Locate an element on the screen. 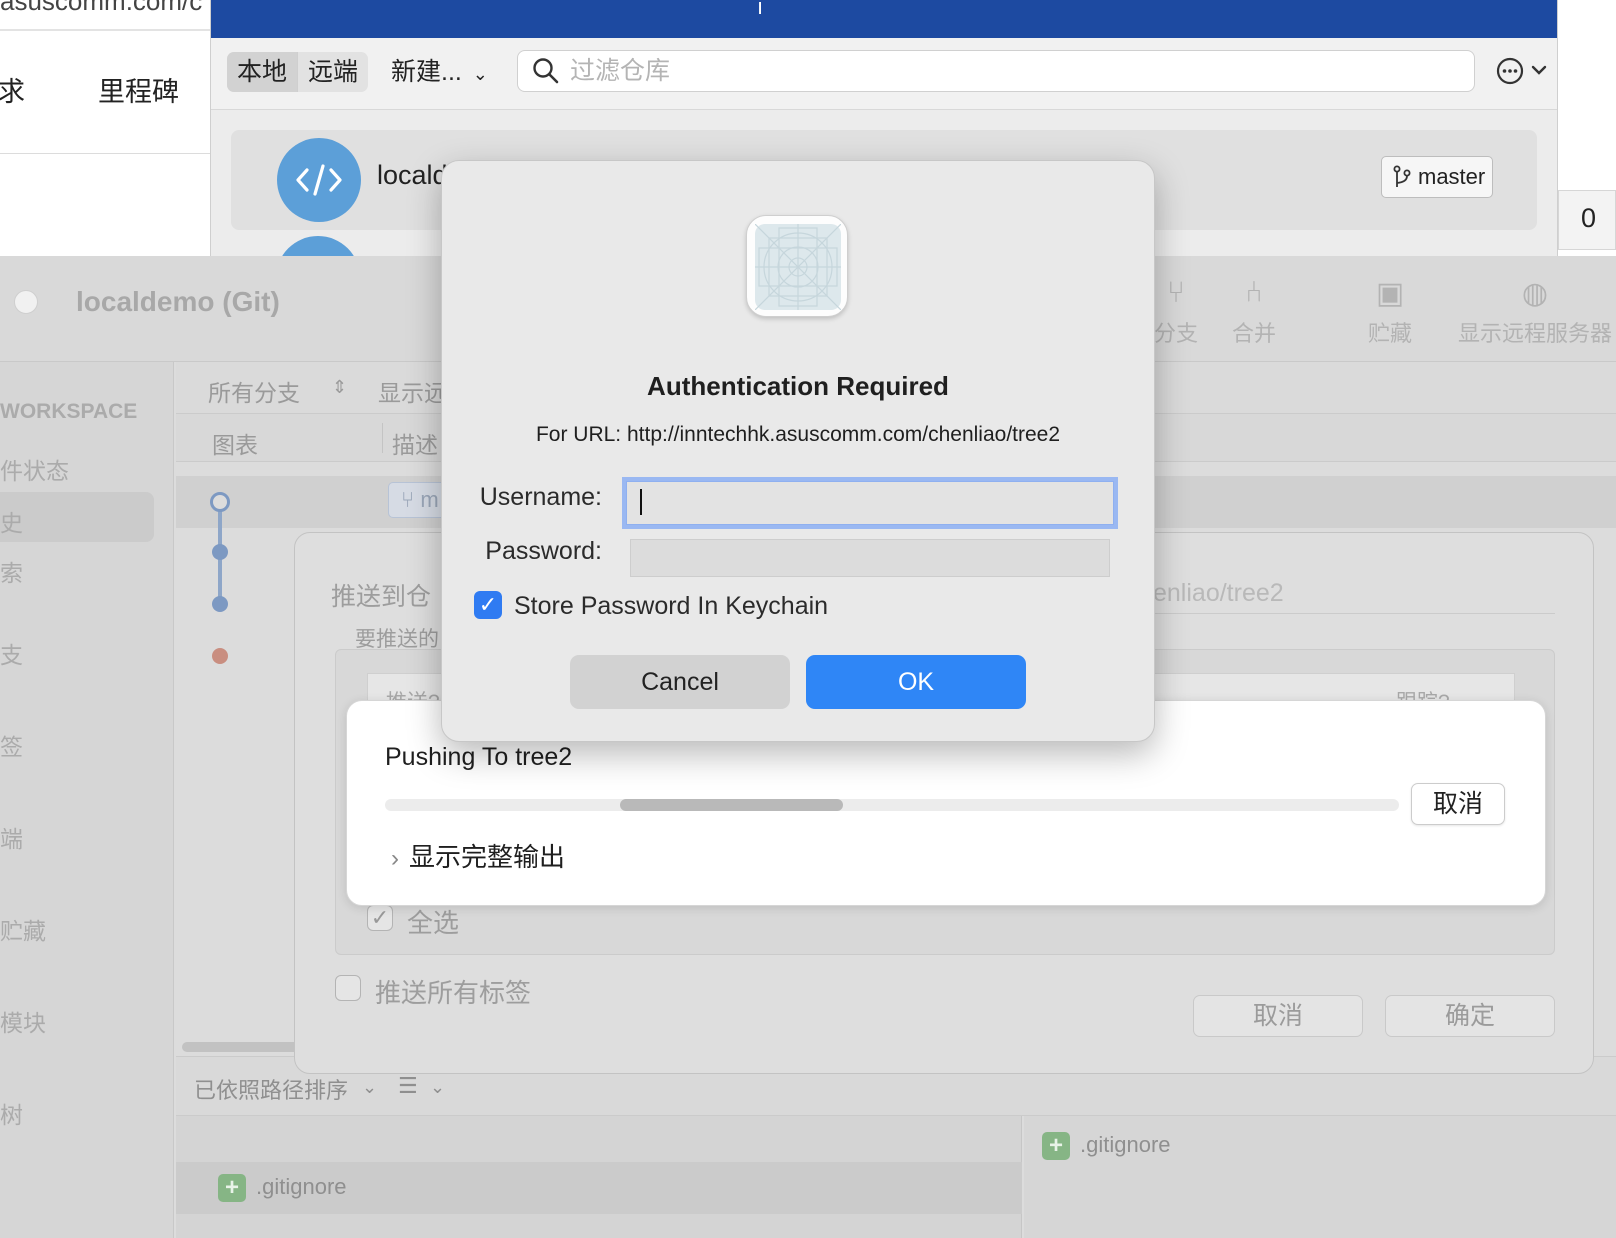 This screenshot has width=1616, height=1238. auth-ok-button: OK is located at coordinates (916, 682).